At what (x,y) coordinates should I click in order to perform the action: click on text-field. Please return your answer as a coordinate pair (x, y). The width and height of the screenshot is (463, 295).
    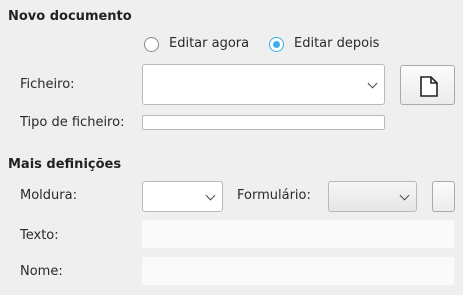
    Looking at the image, I should click on (298, 234).